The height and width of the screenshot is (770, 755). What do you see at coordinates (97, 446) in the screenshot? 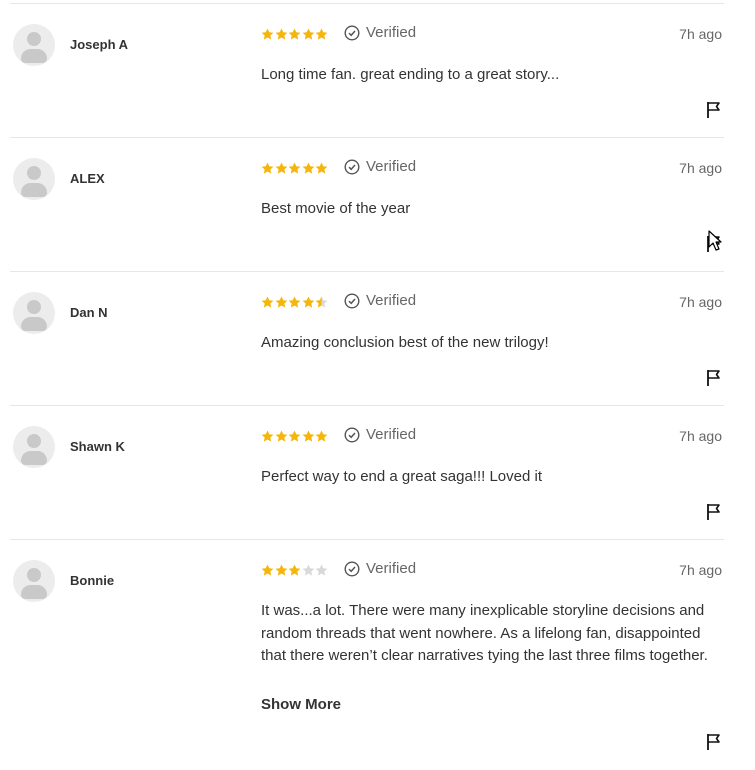
I see `reviewer-name: Shawn K` at bounding box center [97, 446].